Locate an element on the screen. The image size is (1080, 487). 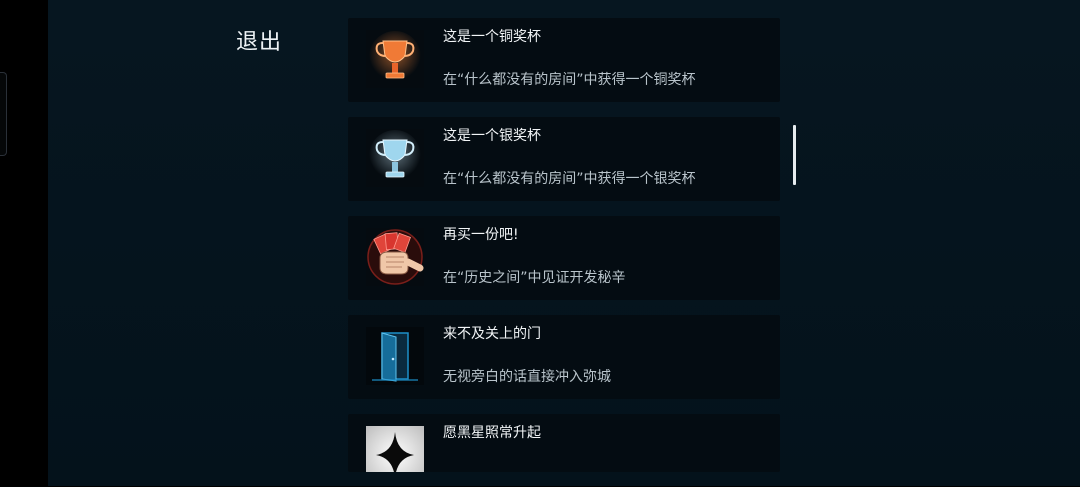
achievement-title: 再买一份吧! is located at coordinates (481, 235).